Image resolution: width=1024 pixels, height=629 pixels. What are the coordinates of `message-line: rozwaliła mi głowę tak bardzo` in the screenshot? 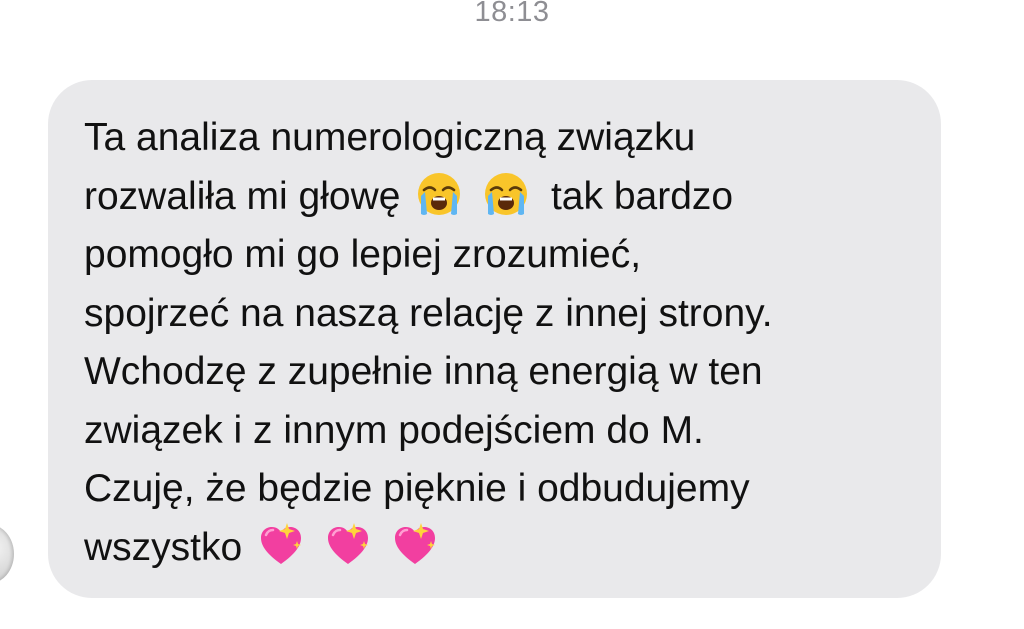 It's located at (497, 197).